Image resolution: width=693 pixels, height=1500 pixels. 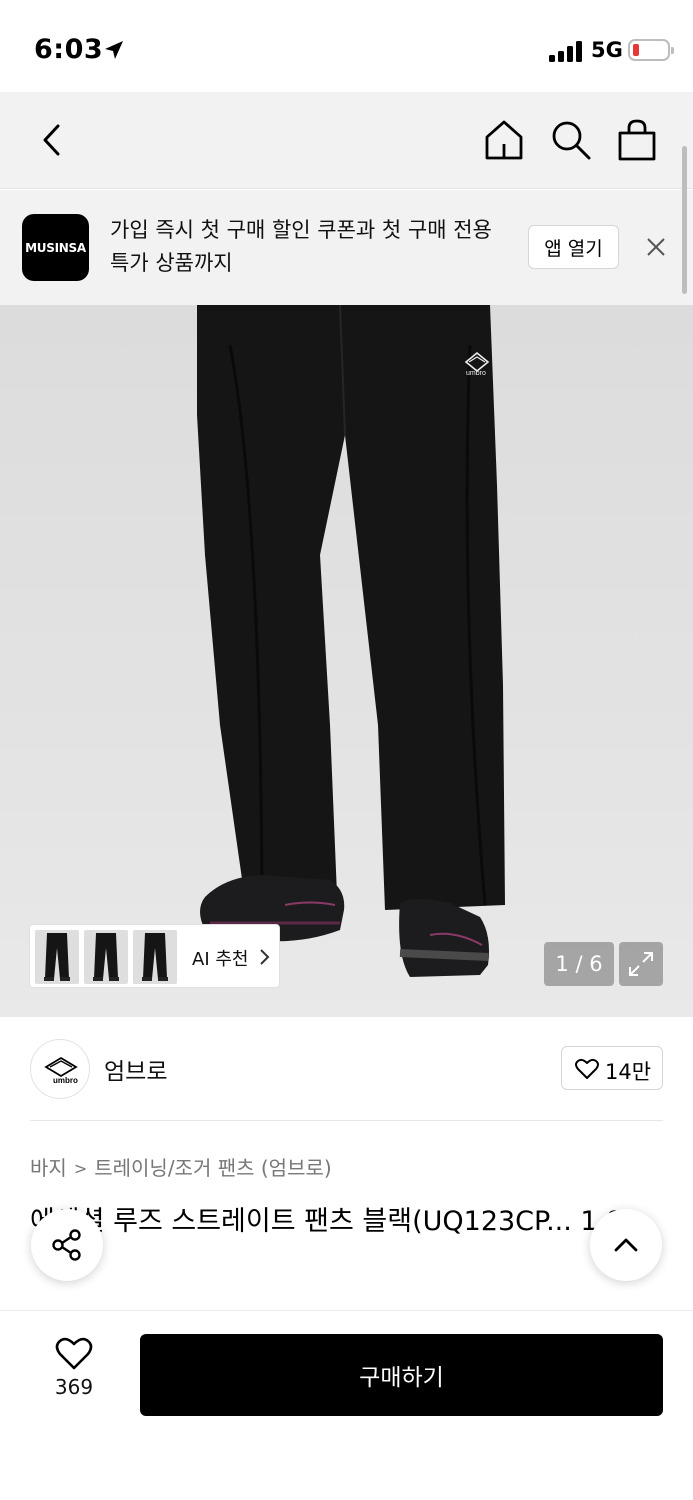 I want to click on ai-recommend-button: AI 추천, so click(x=154, y=956).